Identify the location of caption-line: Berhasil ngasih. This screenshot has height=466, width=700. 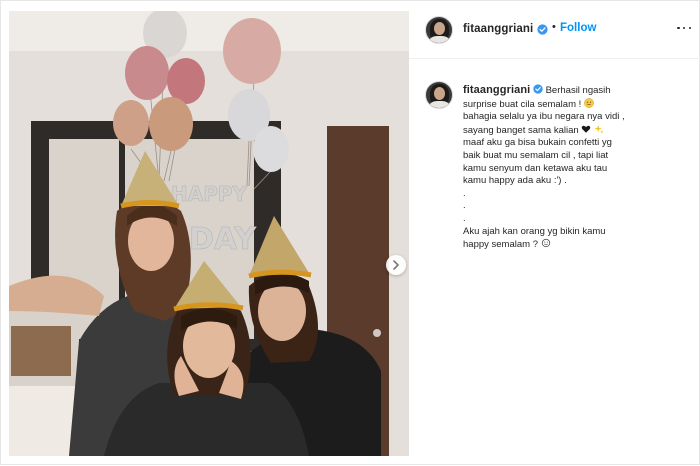
(578, 90).